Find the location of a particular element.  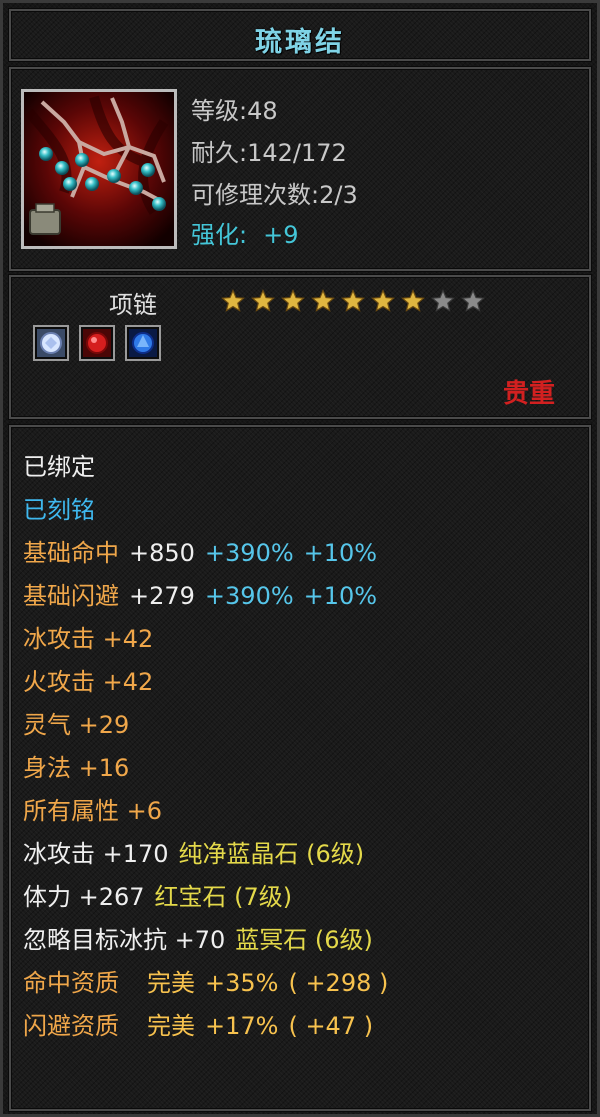

enhance-label: 强化: is located at coordinates (219, 235).